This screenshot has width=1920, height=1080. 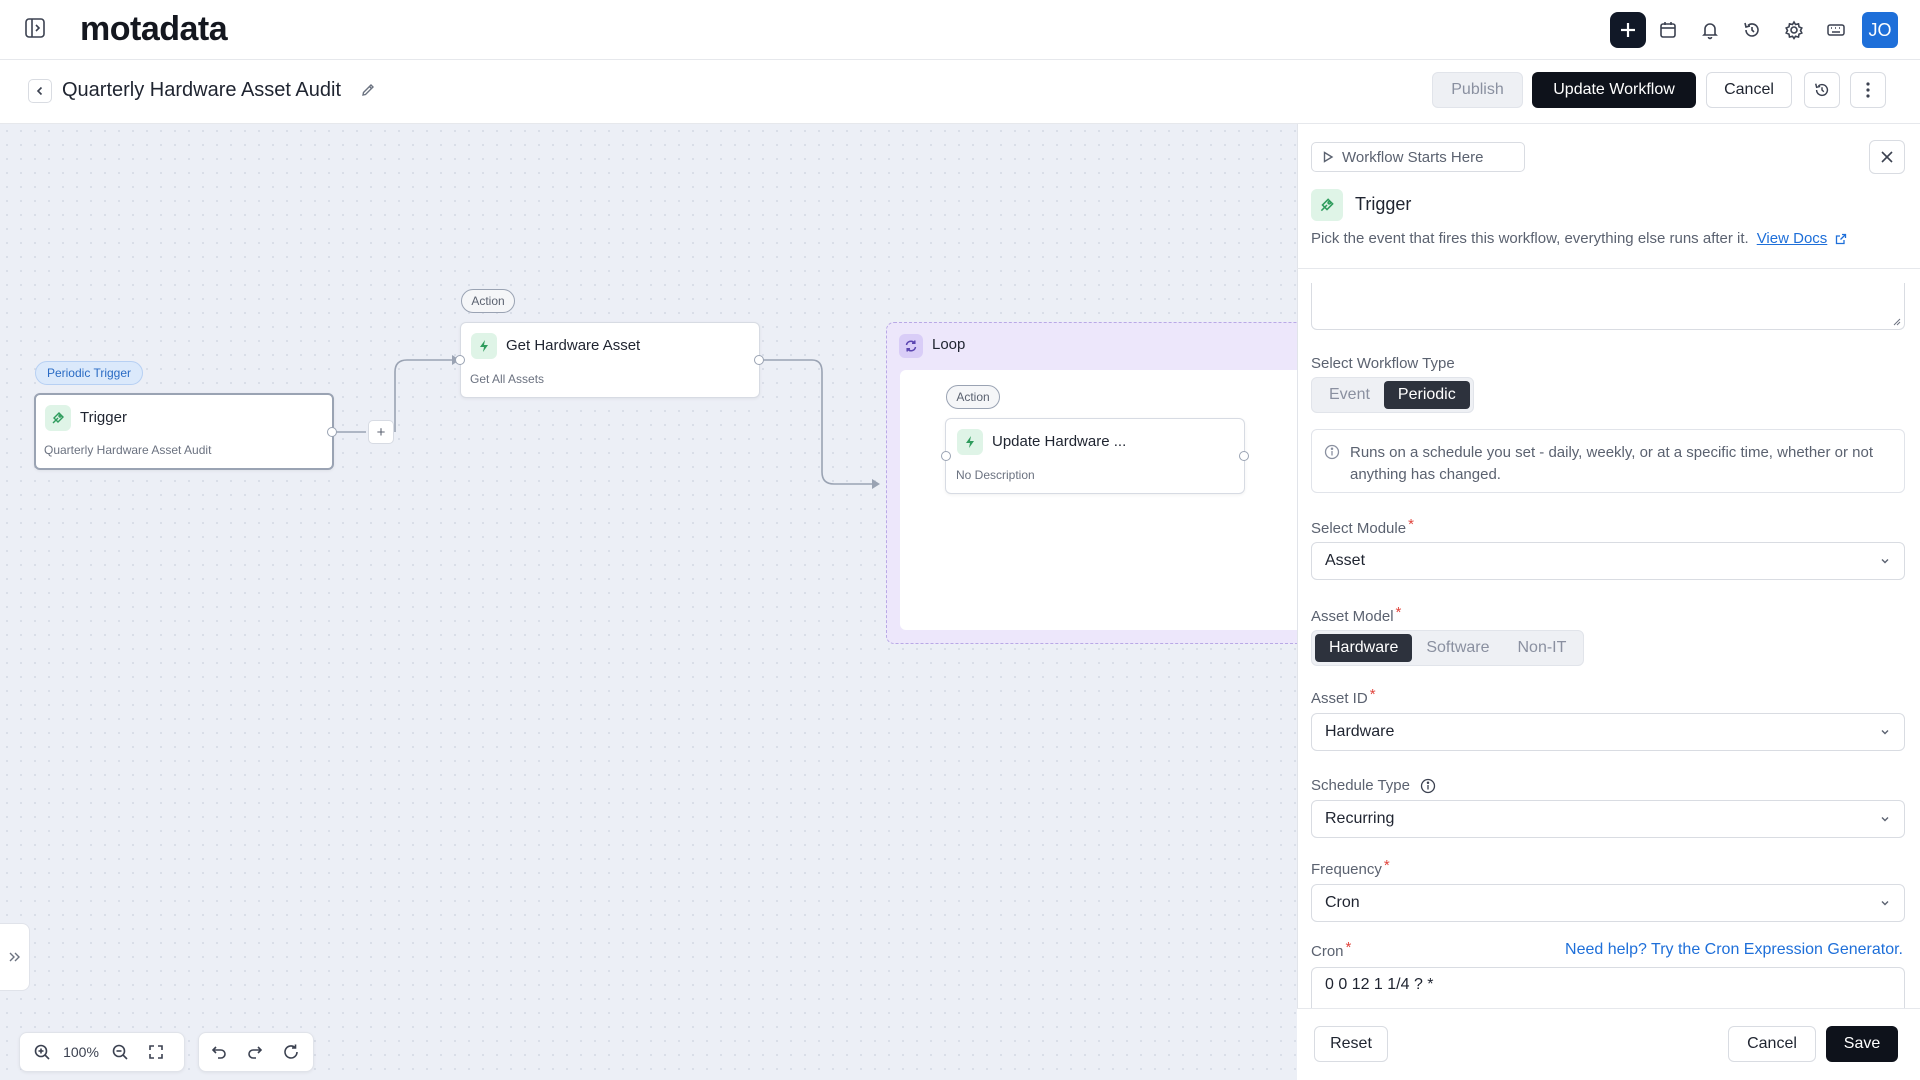 What do you see at coordinates (1351, 1044) in the screenshot?
I see `reset-button: Reset` at bounding box center [1351, 1044].